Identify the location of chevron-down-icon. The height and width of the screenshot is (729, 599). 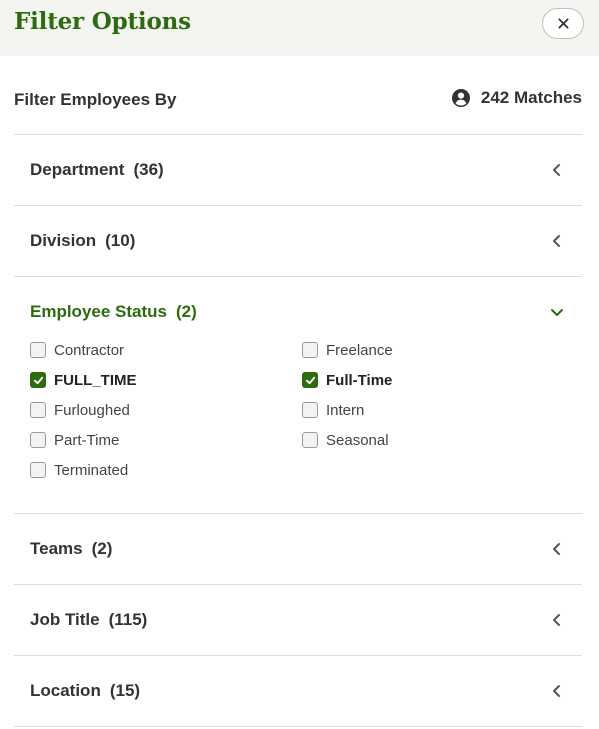
(557, 312).